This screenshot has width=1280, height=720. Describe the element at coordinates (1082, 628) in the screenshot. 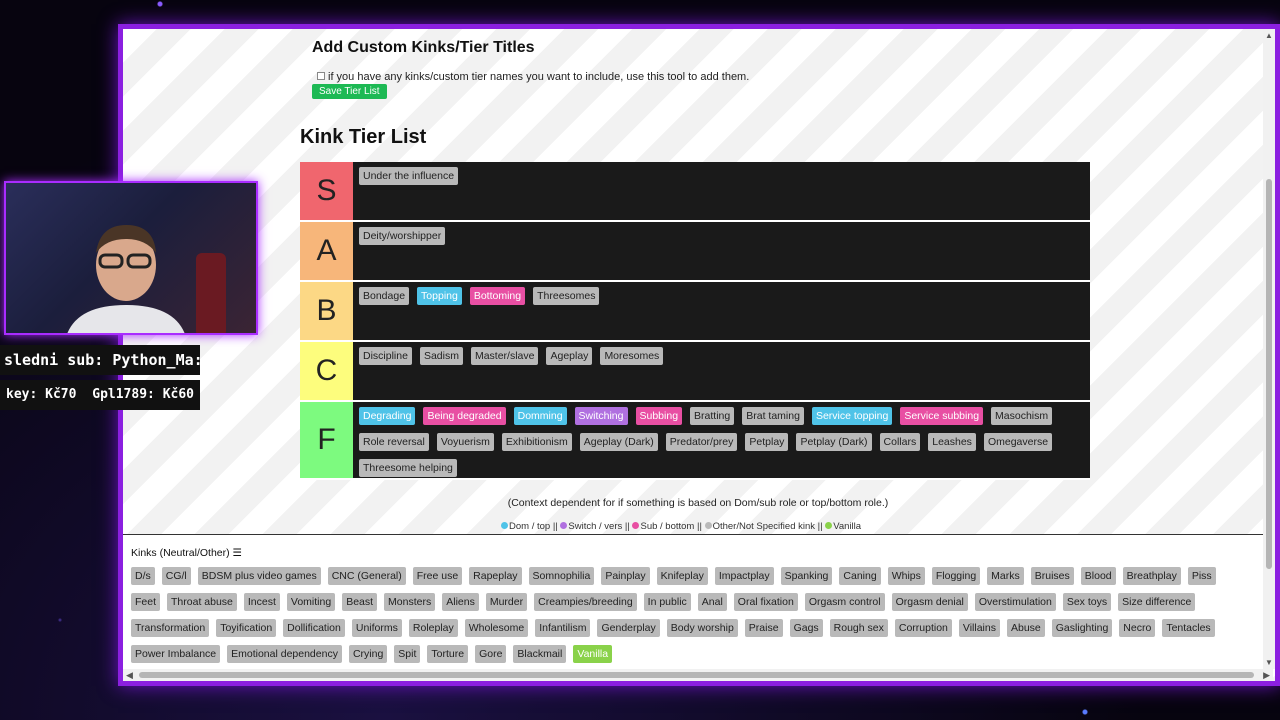

I see `kink-chip: Gaslighting` at that location.